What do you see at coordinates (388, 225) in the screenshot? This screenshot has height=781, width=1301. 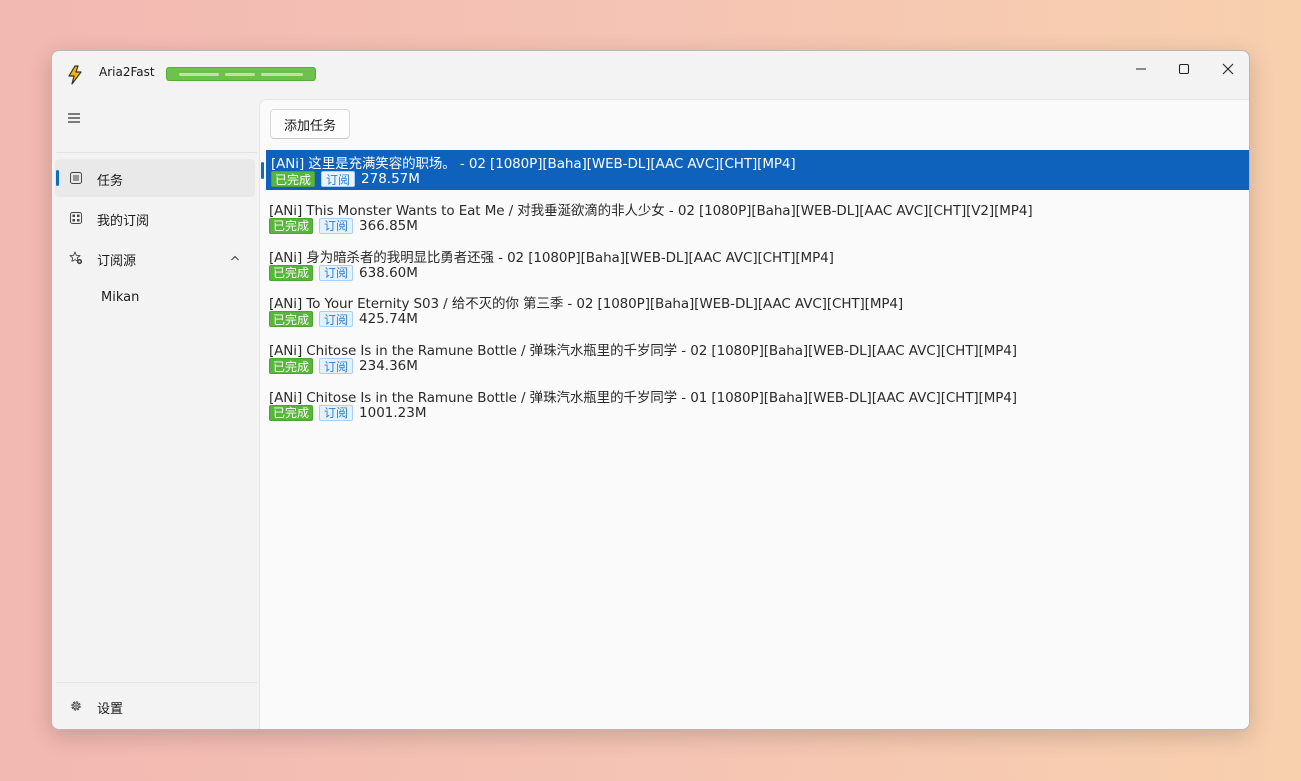 I see `task-size: 366.85M` at bounding box center [388, 225].